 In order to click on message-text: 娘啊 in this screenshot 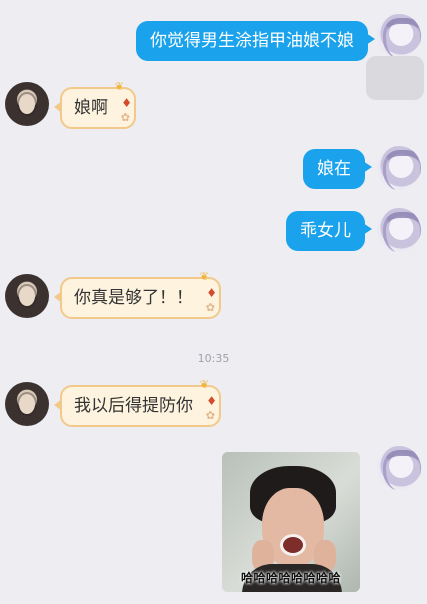, I will do `click(91, 108)`.